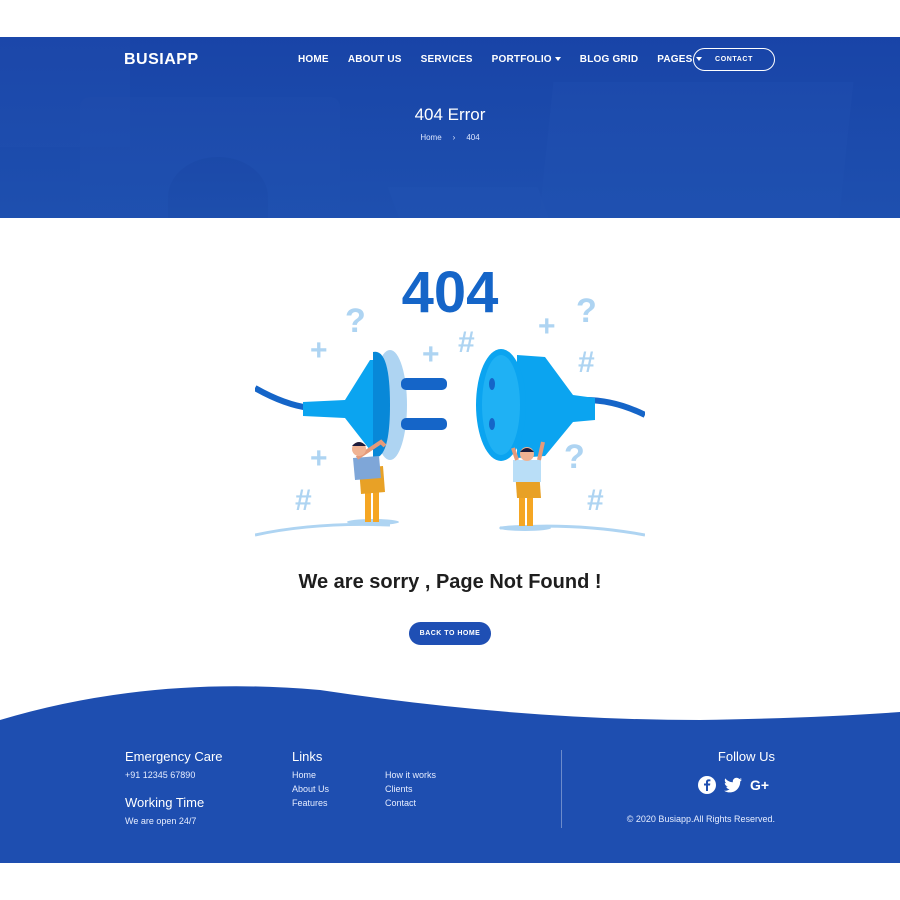 The width and height of the screenshot is (900, 900). What do you see at coordinates (447, 59) in the screenshot?
I see `nav-services: SERVICES` at bounding box center [447, 59].